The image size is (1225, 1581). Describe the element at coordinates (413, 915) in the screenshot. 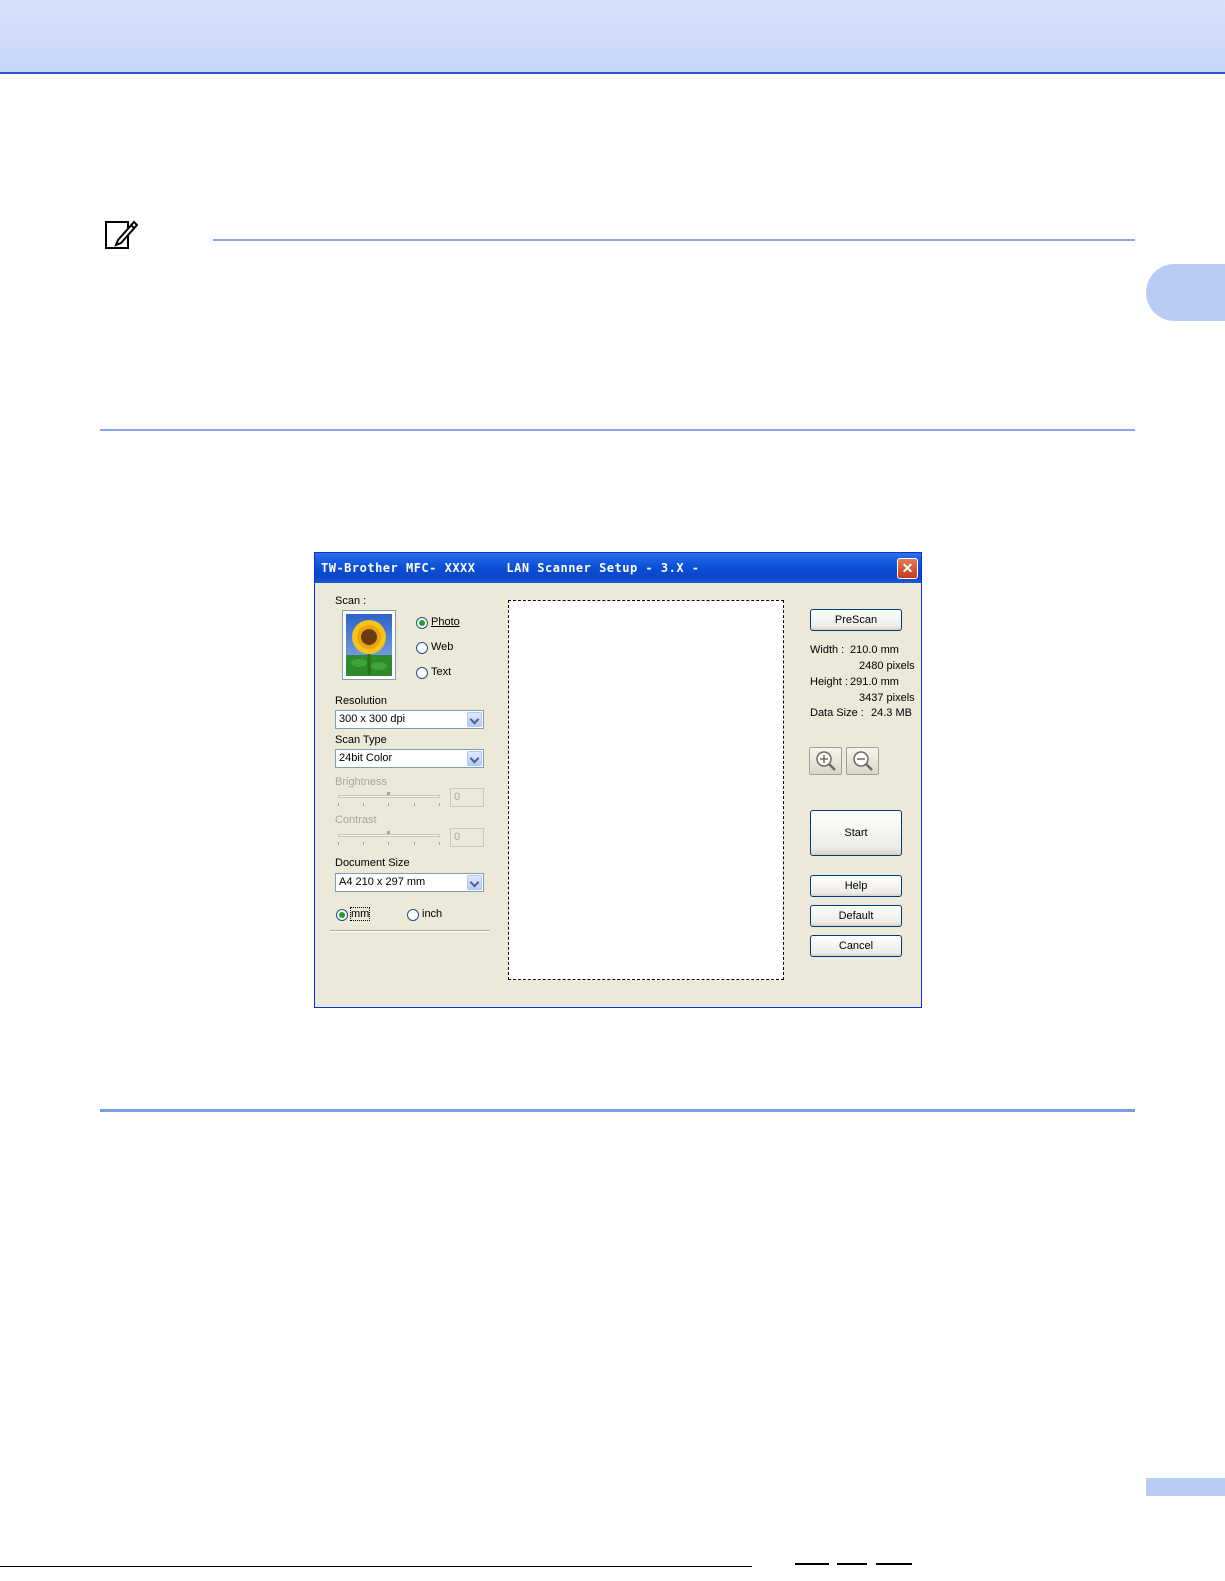

I see `unit-inch-radio` at that location.